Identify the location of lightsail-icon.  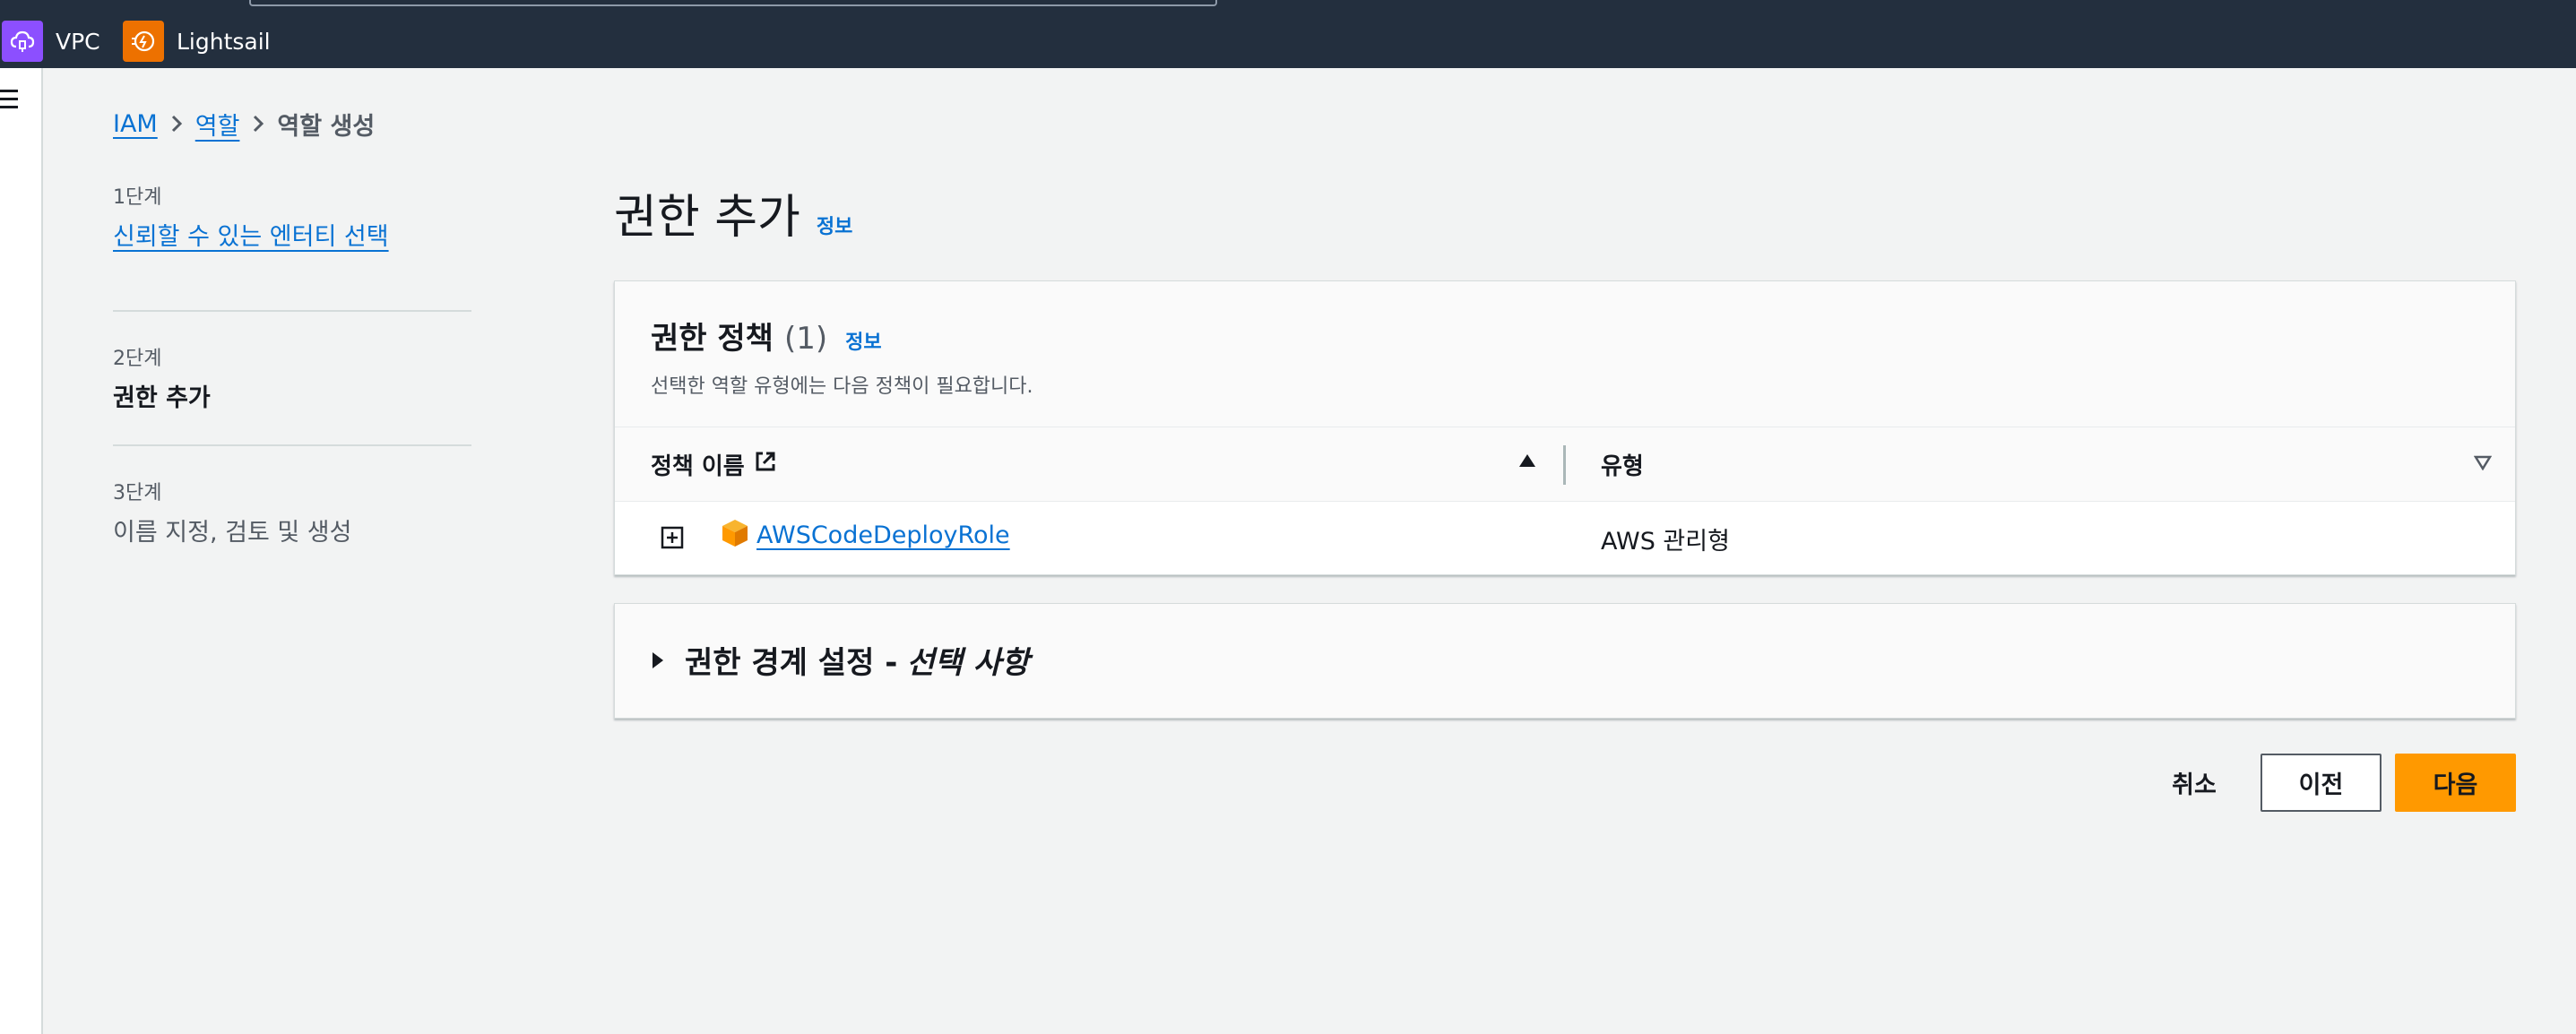
(143, 41).